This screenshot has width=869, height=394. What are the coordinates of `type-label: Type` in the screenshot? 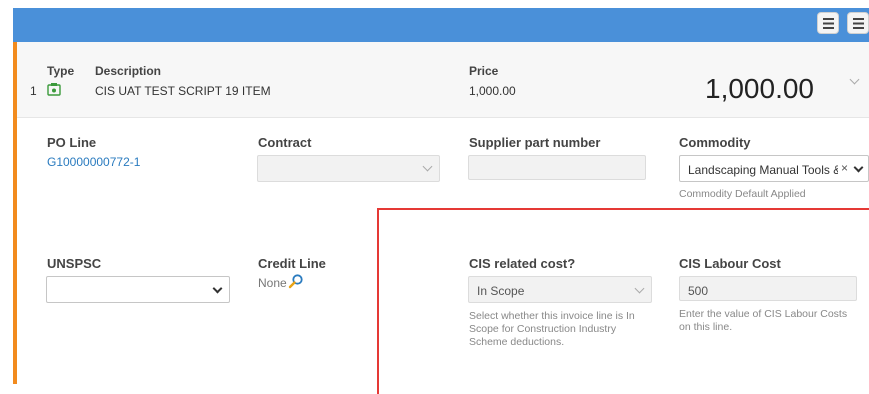 It's located at (61, 71).